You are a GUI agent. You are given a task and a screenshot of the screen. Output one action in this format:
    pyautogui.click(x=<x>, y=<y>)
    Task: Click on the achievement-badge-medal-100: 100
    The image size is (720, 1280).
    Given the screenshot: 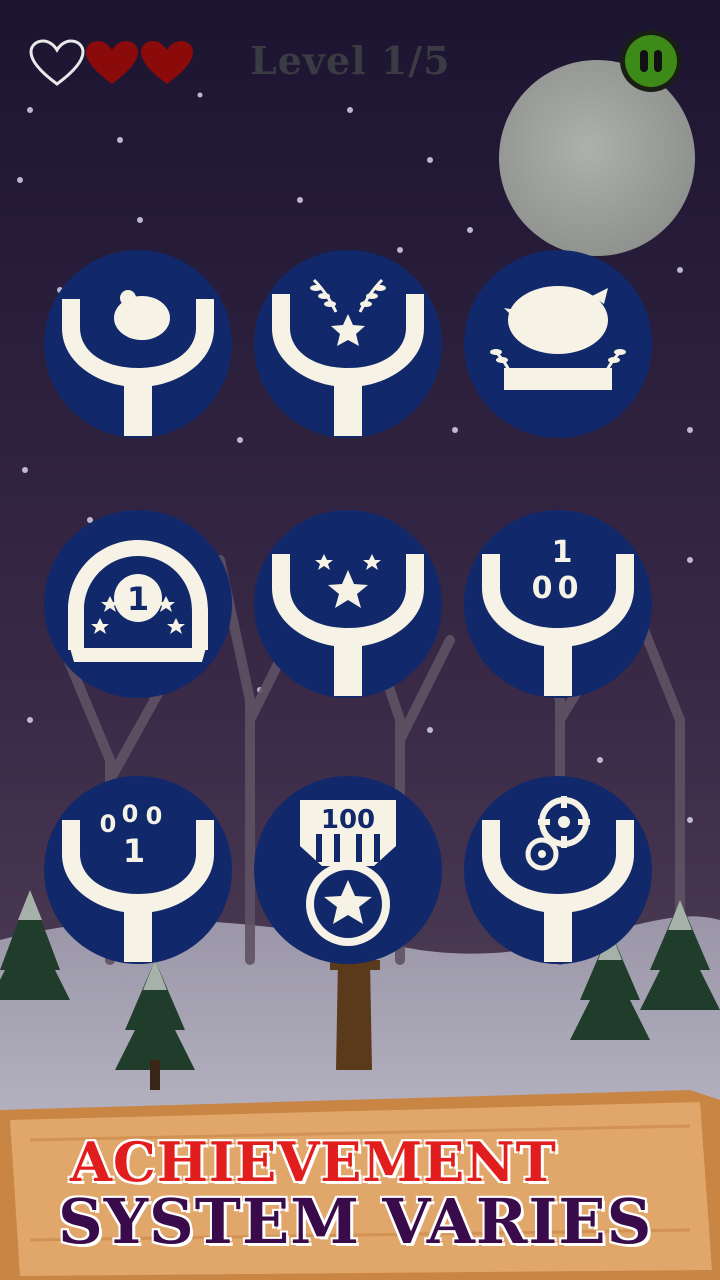 What is the action you would take?
    pyautogui.click(x=348, y=870)
    